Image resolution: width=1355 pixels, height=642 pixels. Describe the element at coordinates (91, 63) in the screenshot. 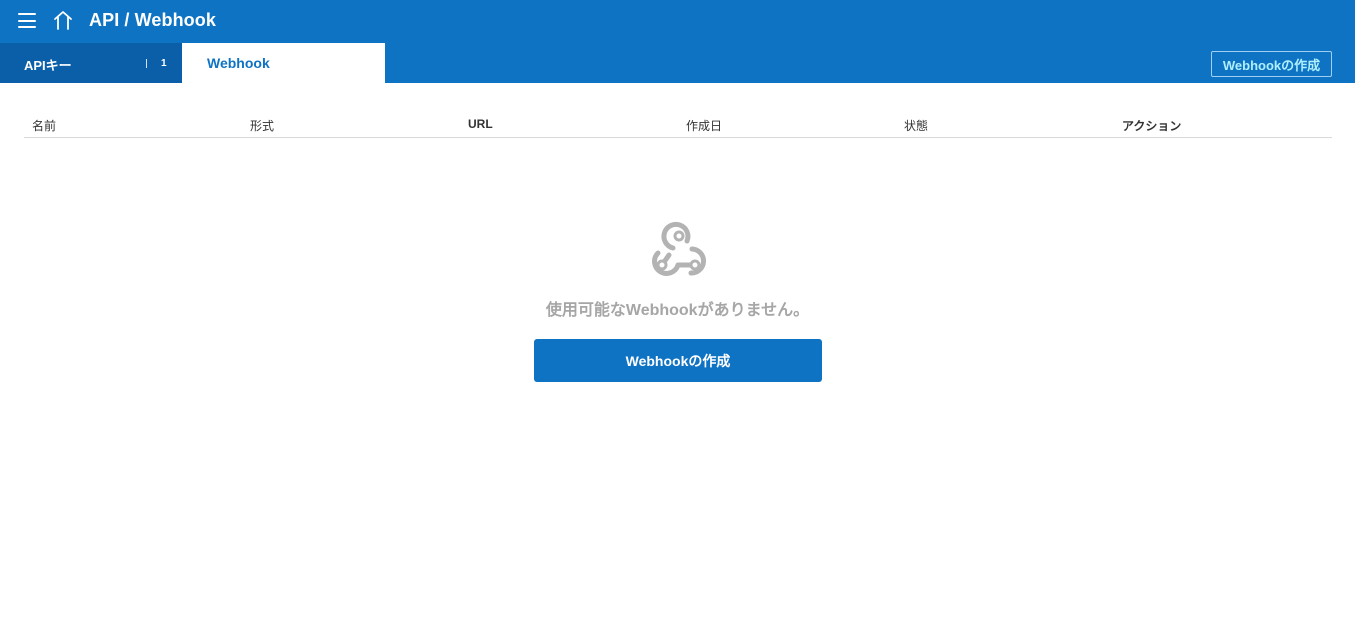

I see `tab-api-key: APIキー 1` at that location.